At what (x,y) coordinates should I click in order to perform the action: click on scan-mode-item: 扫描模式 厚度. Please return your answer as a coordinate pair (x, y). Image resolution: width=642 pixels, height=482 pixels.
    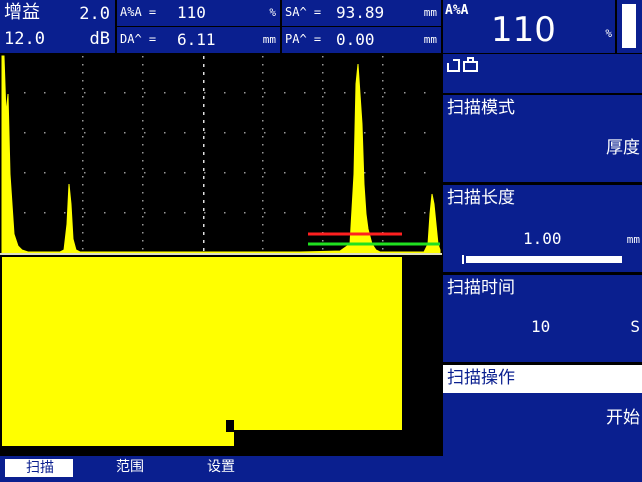
    Looking at the image, I should click on (542, 138).